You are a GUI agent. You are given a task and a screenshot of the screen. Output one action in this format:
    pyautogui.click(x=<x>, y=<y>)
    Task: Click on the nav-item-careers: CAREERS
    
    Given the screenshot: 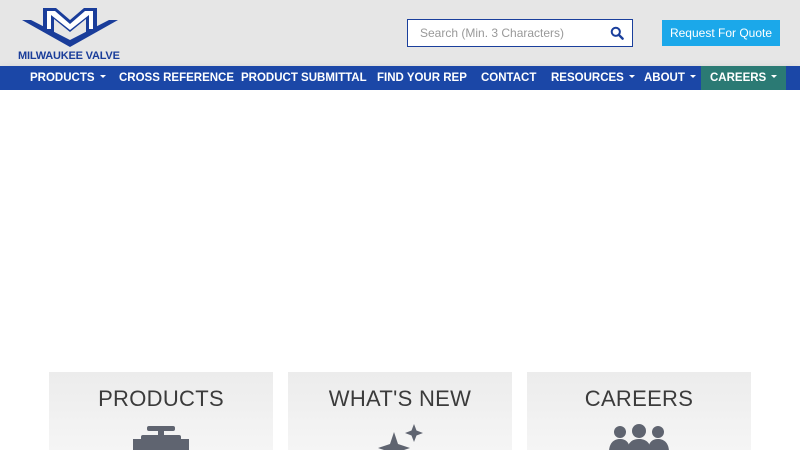 What is the action you would take?
    pyautogui.click(x=744, y=78)
    